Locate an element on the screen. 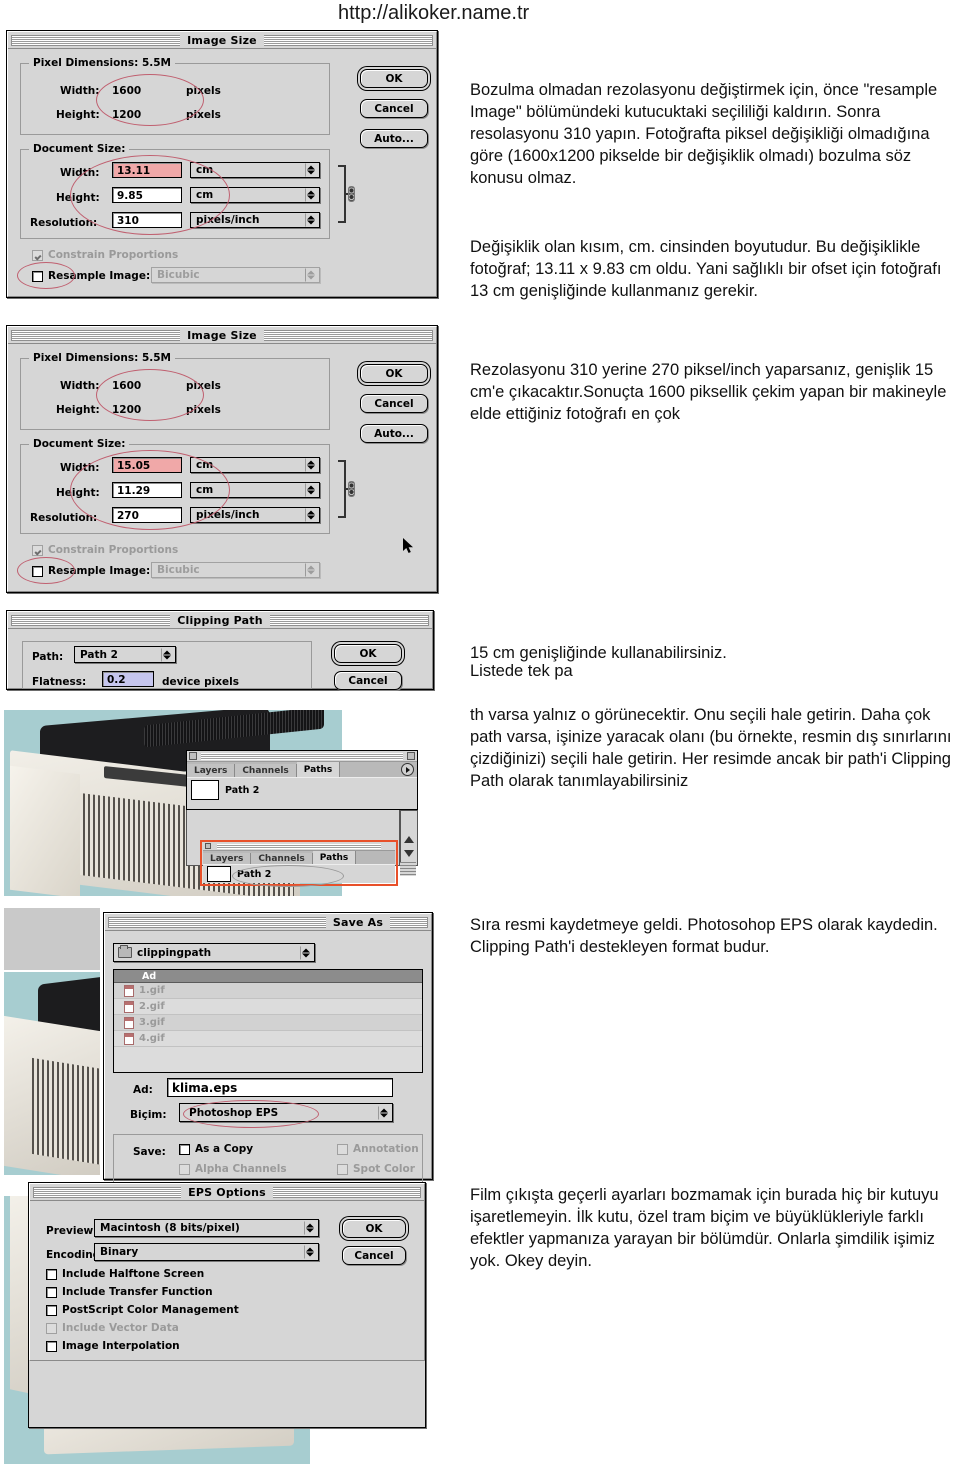 This screenshot has width=960, height=1470. file-list-item: 3.gif is located at coordinates (268, 1023).